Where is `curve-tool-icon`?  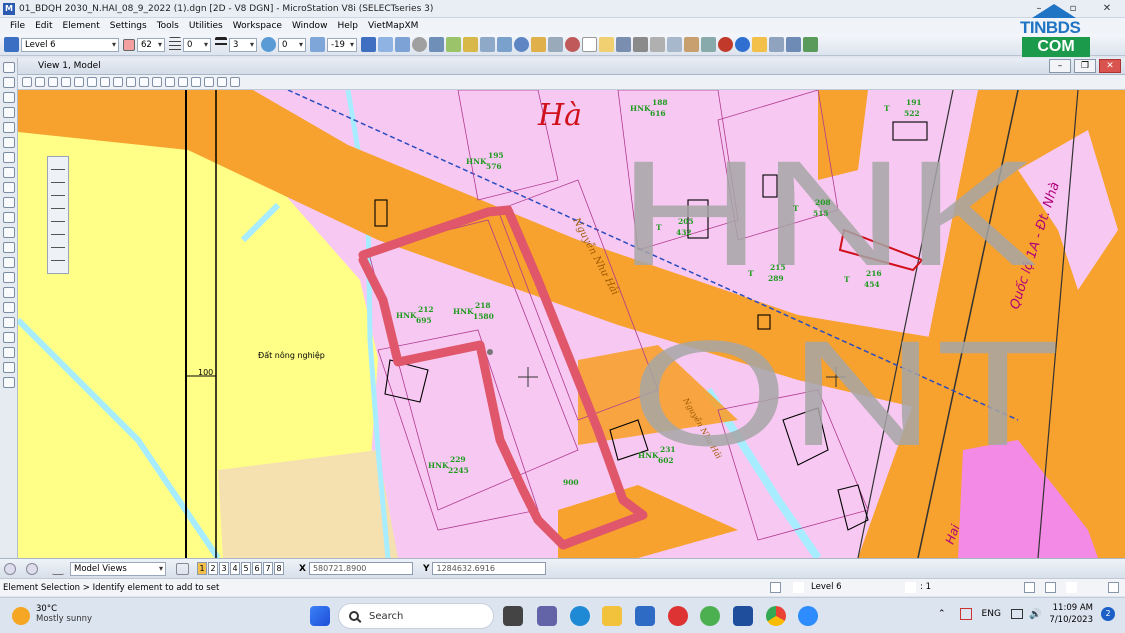
curve-tool-icon is located at coordinates (9, 217).